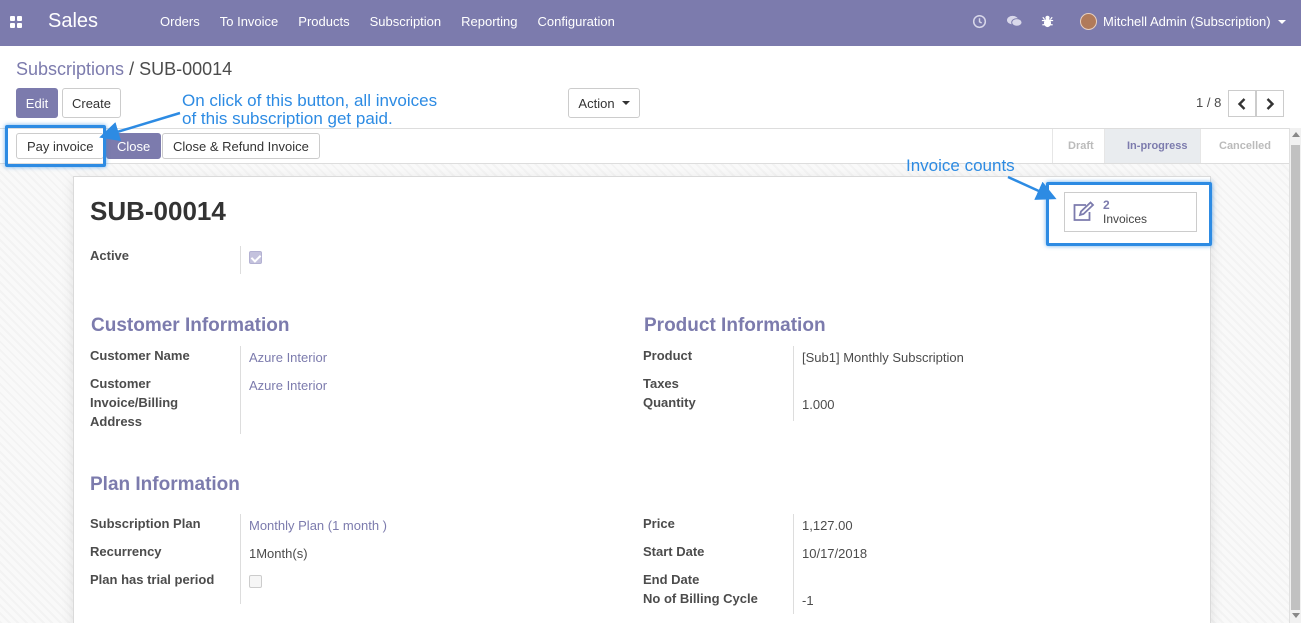 The width and height of the screenshot is (1301, 623). Describe the element at coordinates (1281, 21) in the screenshot. I see `user-caret-icon` at that location.